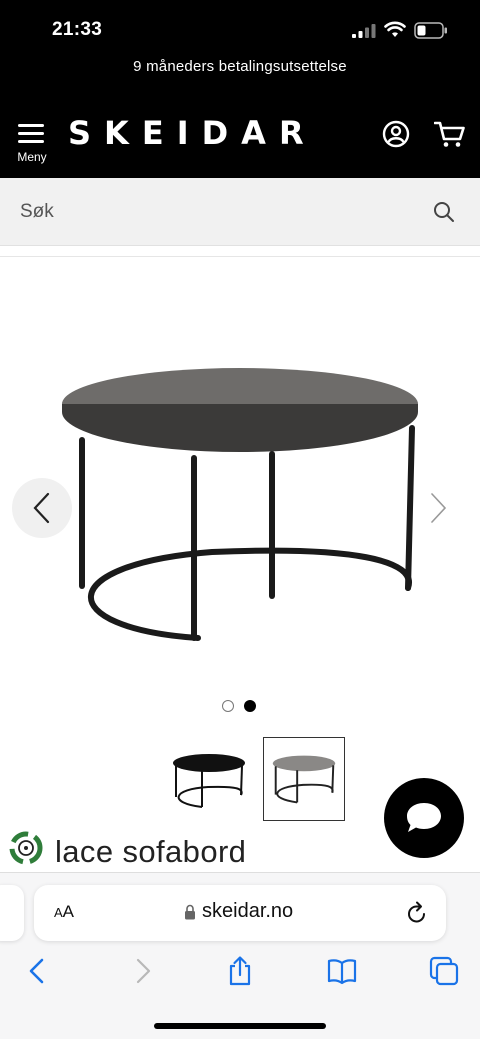  I want to click on menu-label: Meny, so click(32, 157).